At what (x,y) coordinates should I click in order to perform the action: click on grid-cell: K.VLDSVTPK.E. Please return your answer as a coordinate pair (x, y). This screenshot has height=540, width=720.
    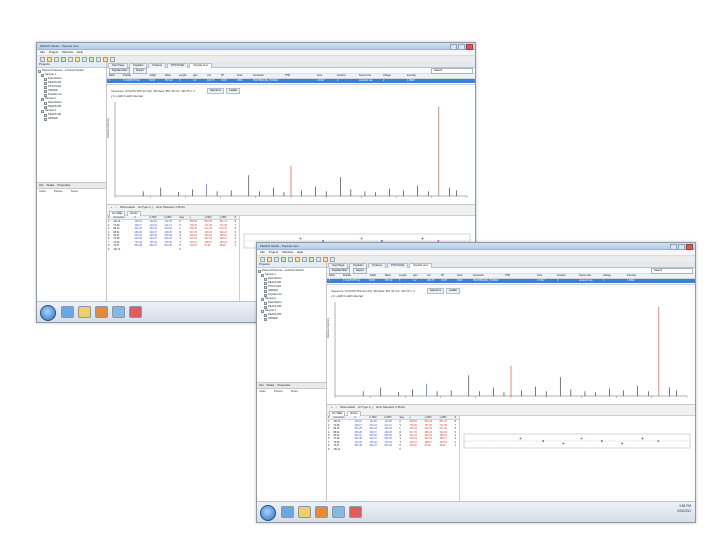
    Looking at the image, I should click on (132, 80).